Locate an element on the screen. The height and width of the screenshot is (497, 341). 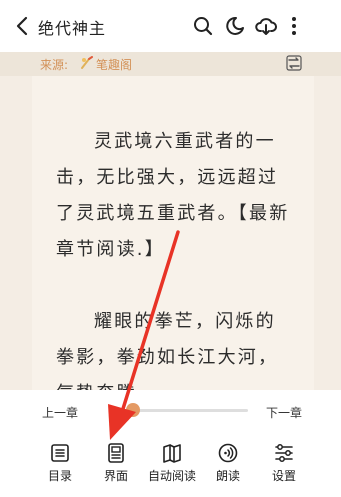
night-mode-icon is located at coordinates (235, 26).